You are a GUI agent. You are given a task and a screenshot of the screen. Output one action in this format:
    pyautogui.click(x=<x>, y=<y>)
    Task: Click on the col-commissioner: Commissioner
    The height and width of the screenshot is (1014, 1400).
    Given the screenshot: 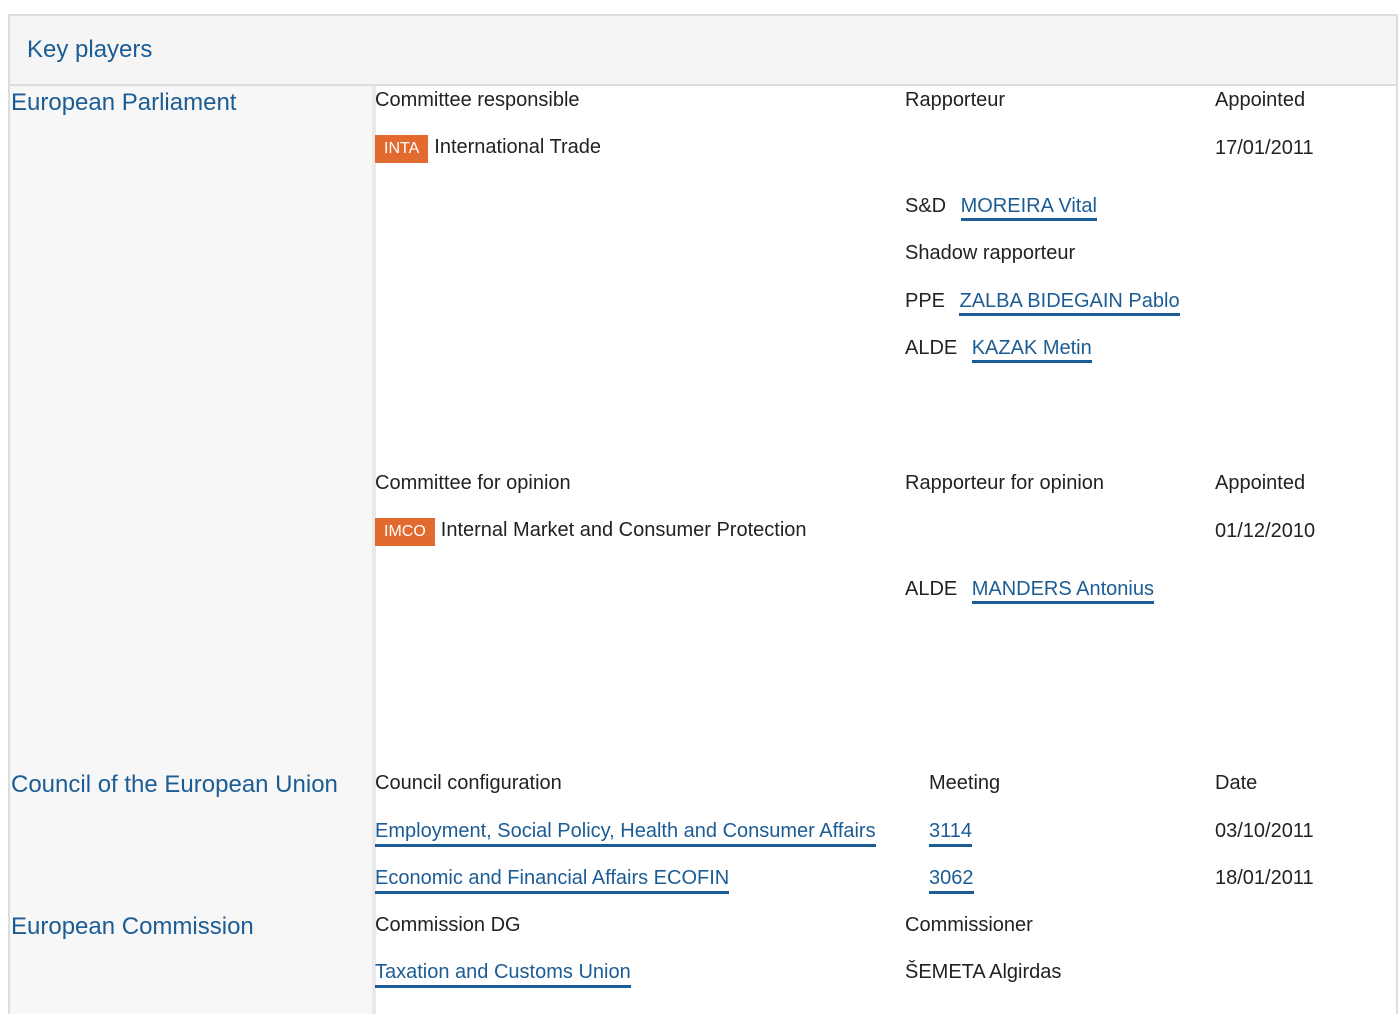 What is the action you would take?
    pyautogui.click(x=969, y=925)
    